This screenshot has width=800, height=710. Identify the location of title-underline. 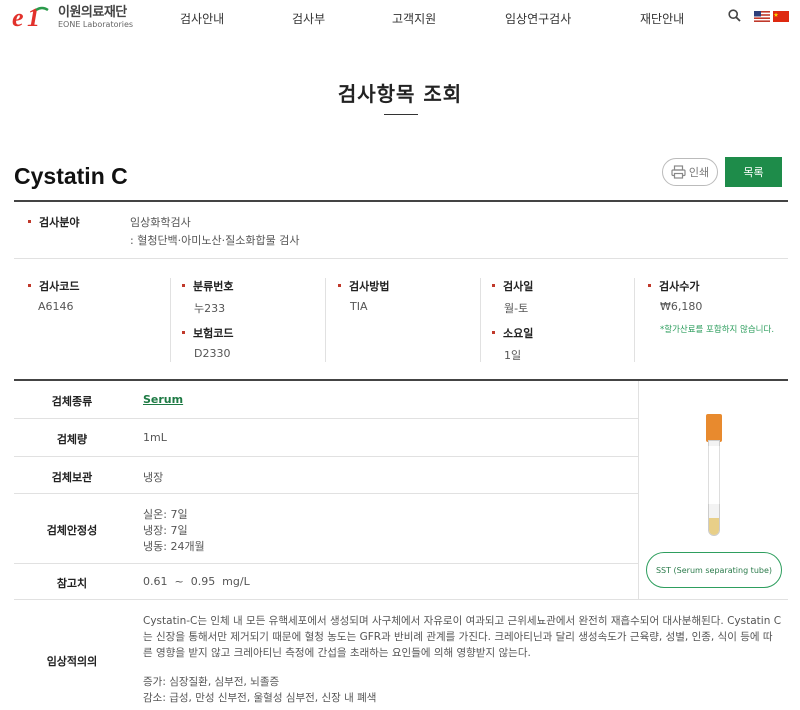
(401, 114).